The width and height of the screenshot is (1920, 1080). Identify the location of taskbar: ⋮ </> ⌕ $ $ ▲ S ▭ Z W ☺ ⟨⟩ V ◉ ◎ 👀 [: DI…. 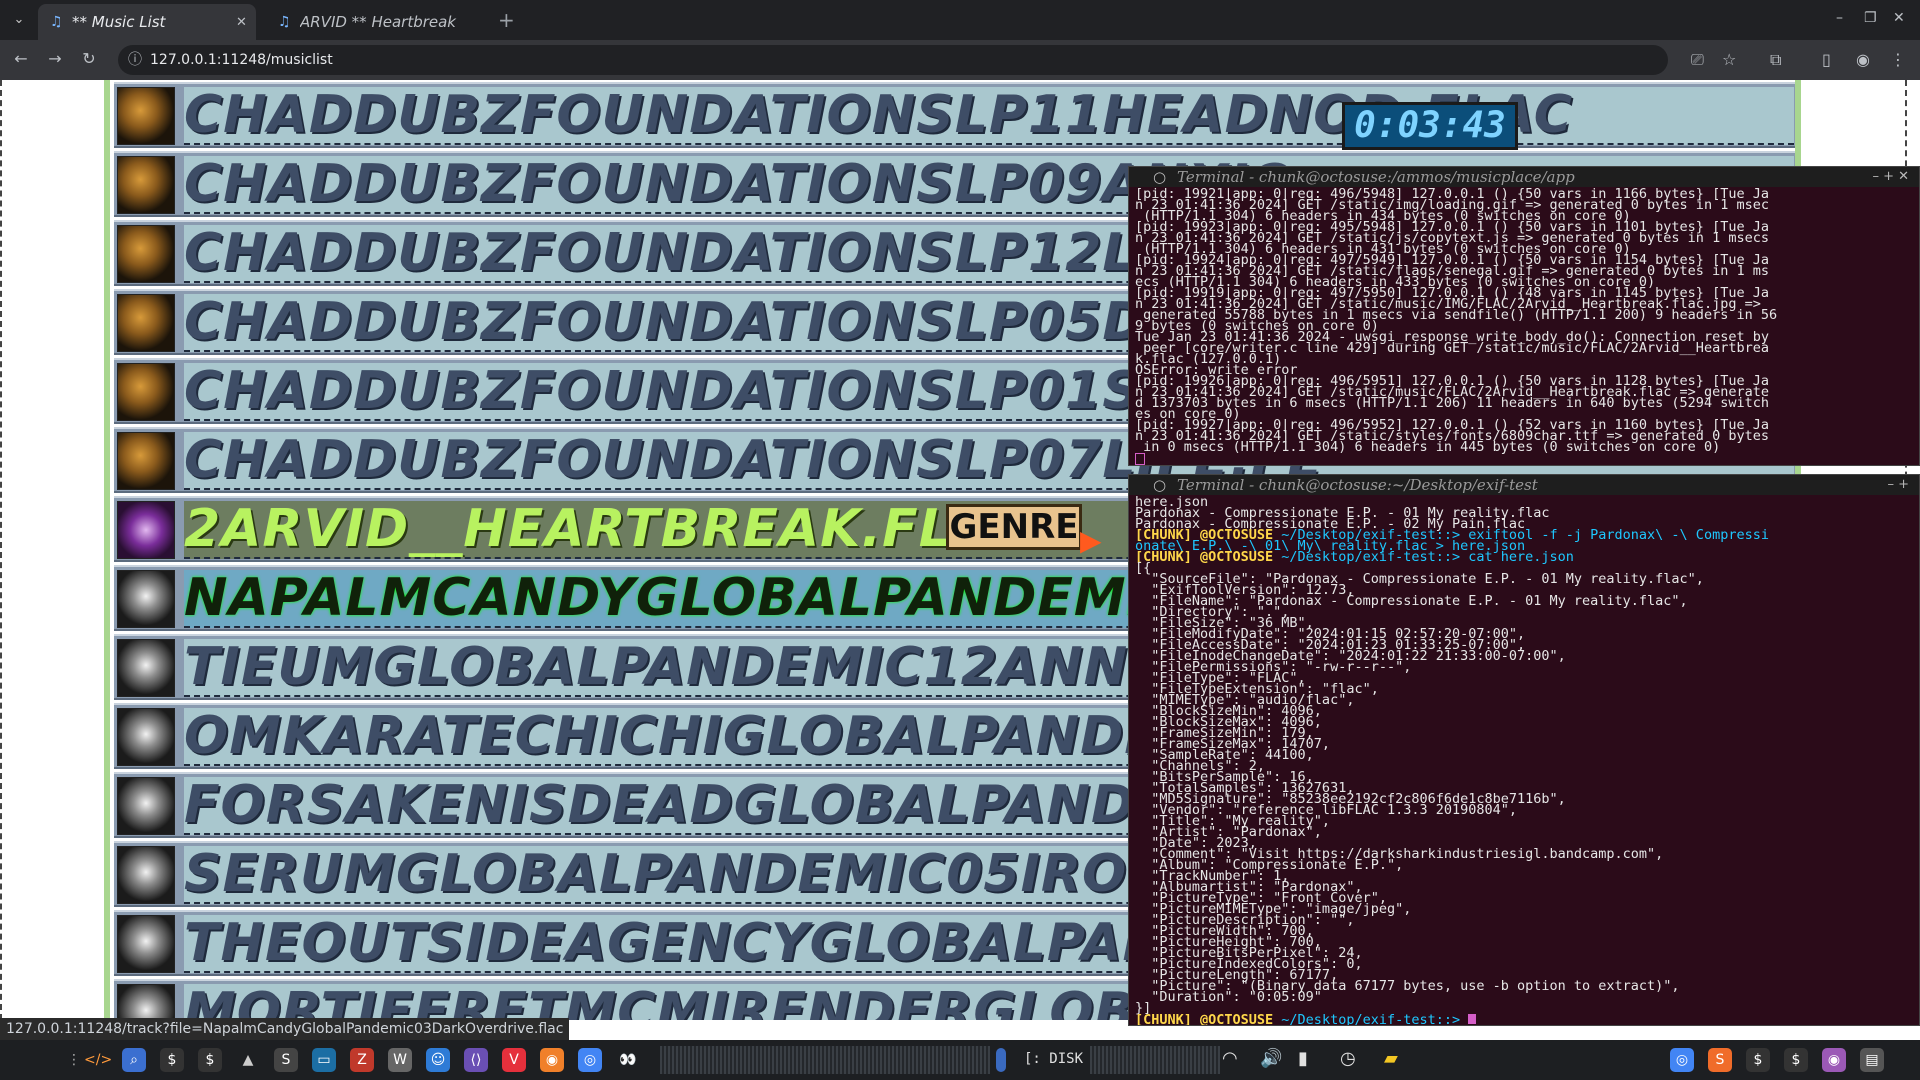
(960, 1060).